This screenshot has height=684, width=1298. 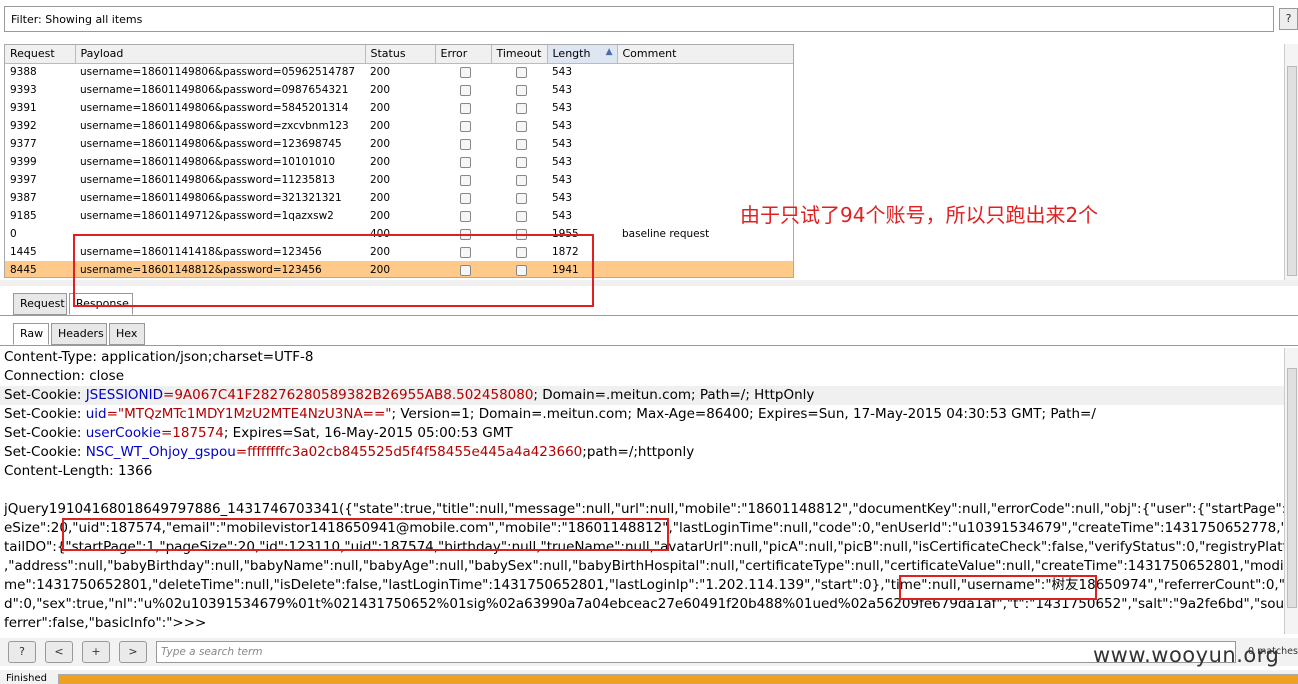 I want to click on table-scrollbar-thumb, so click(x=1292, y=171).